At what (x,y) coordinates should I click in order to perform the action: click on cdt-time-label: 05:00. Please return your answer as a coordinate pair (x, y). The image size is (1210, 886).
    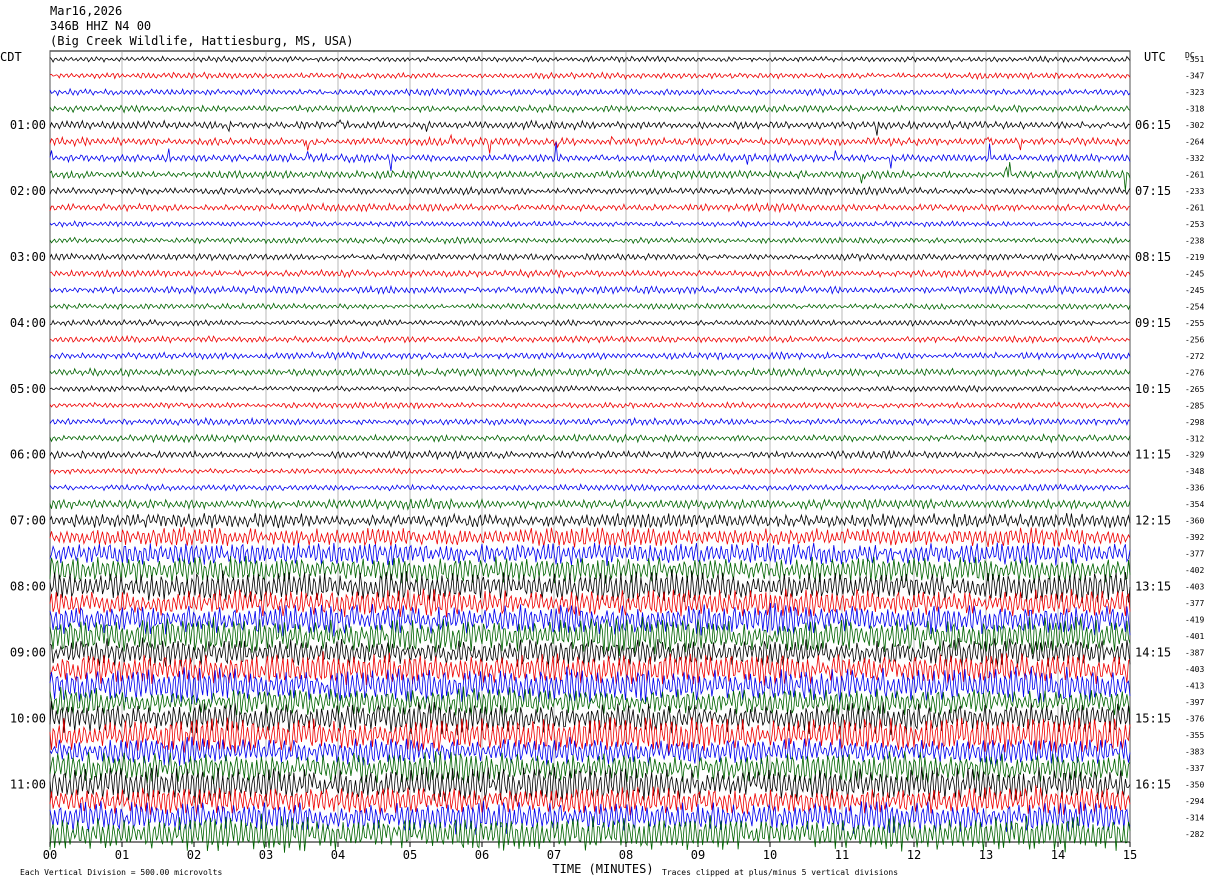
    Looking at the image, I should click on (28, 389).